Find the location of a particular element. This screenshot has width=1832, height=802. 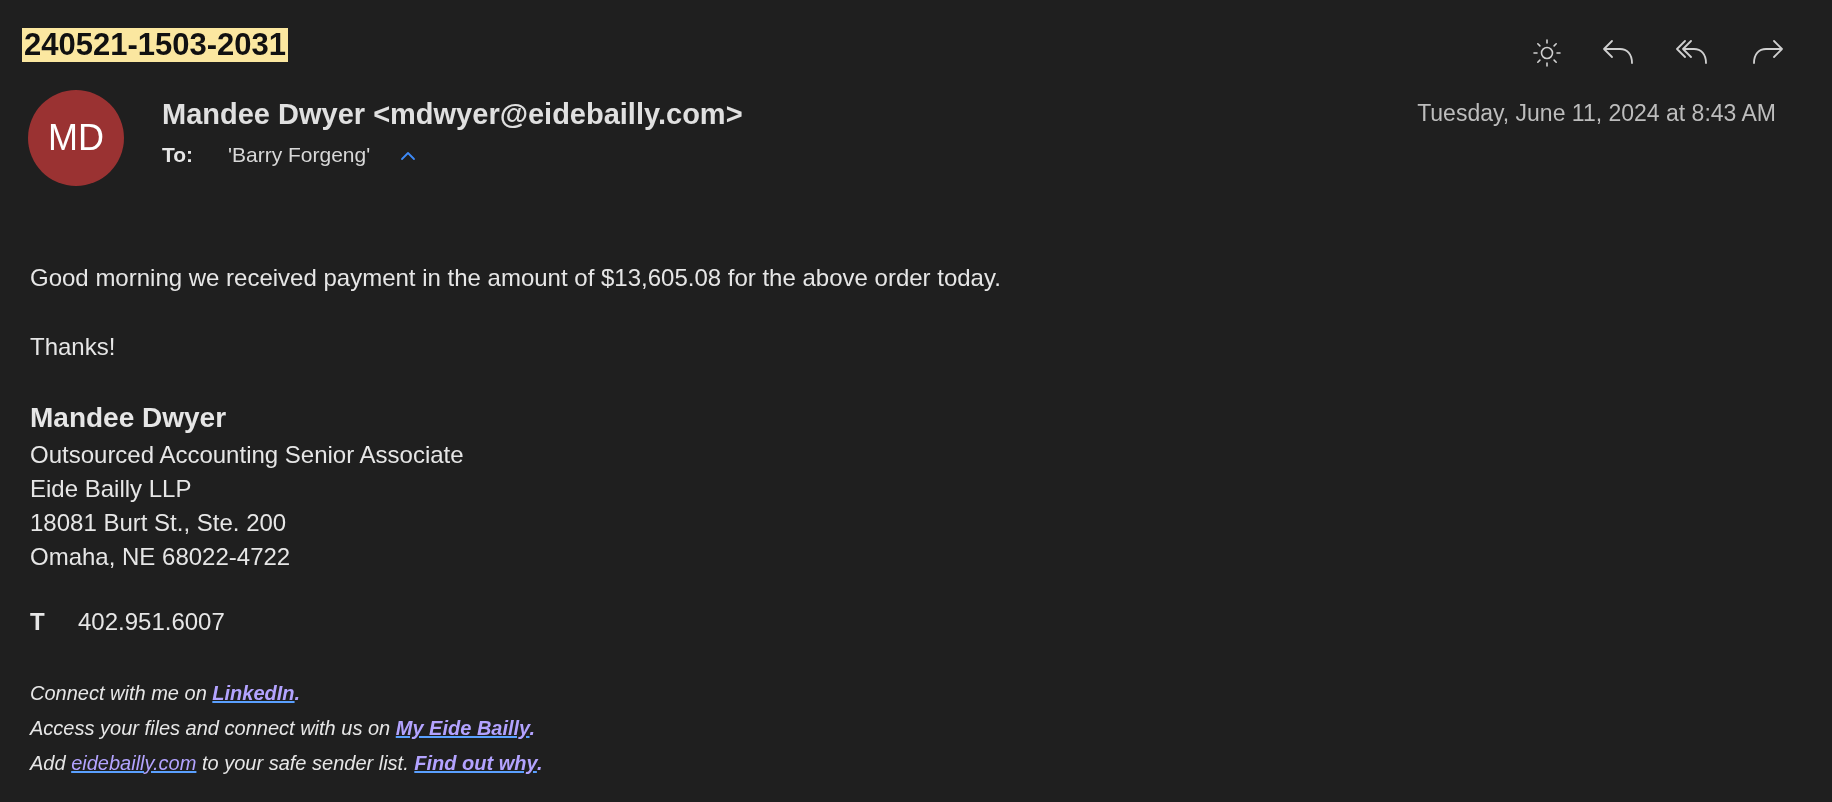

phone-number: 402.951.6007 is located at coordinates (151, 622).